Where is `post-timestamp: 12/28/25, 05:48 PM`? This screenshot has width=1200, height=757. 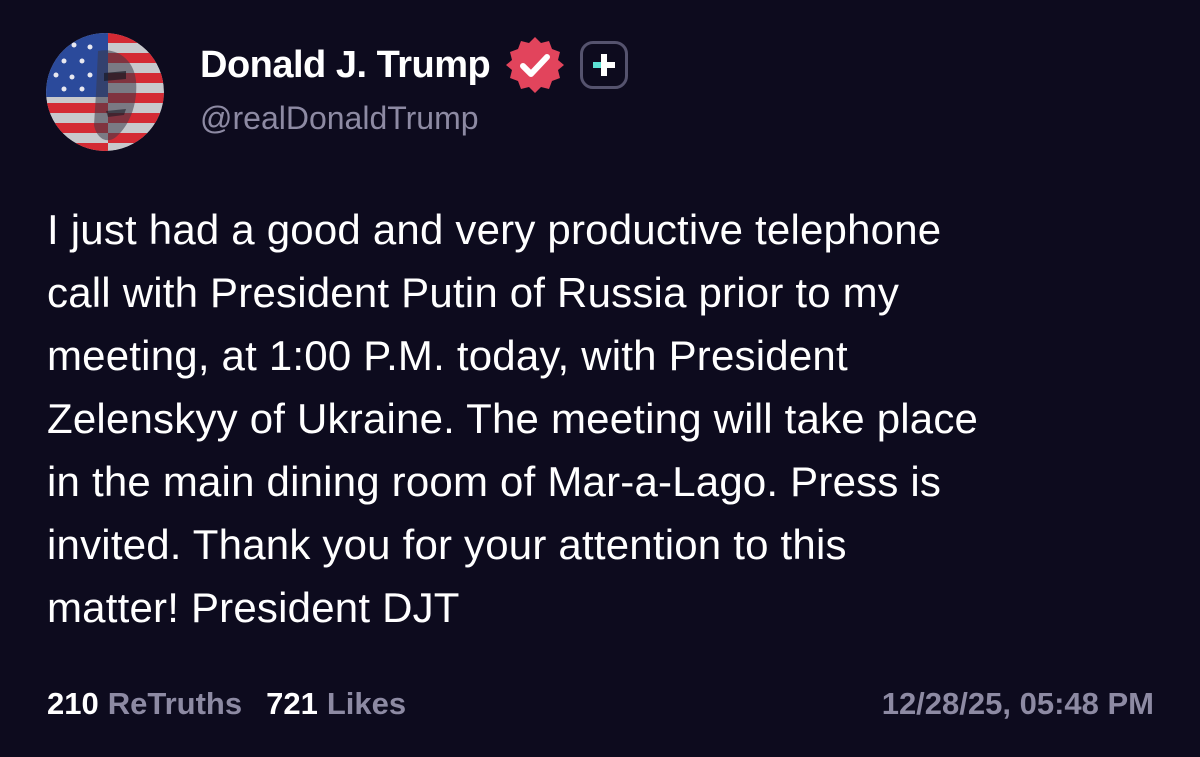
post-timestamp: 12/28/25, 05:48 PM is located at coordinates (1017, 703).